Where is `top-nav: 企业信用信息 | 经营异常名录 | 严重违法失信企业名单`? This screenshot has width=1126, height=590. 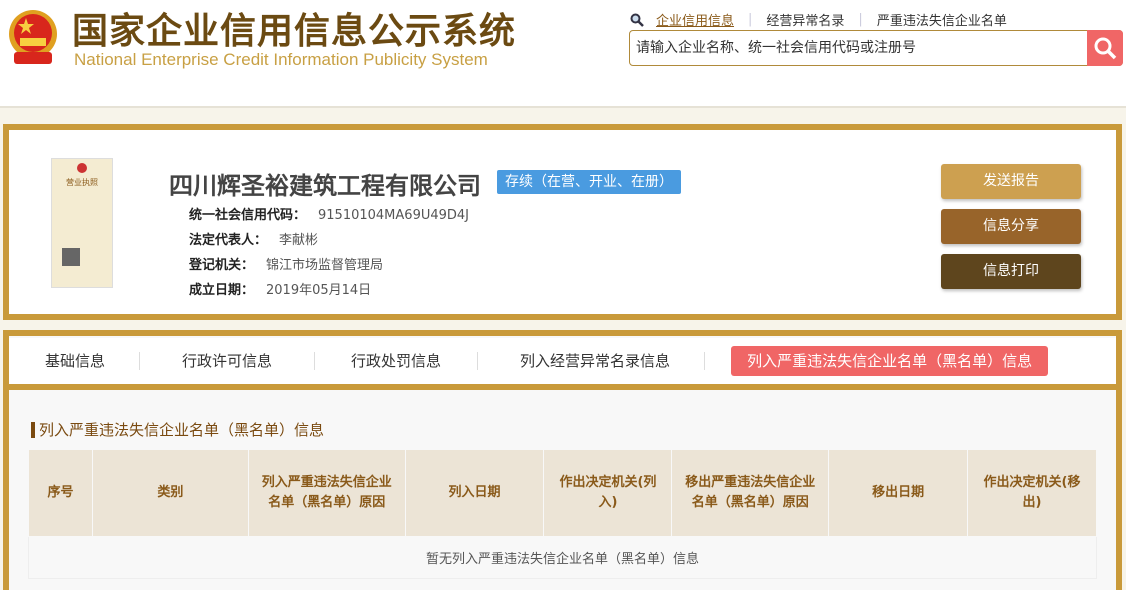
top-nav: 企业信用信息 | 经营异常名录 | 严重违法失信企业名单 is located at coordinates (818, 19).